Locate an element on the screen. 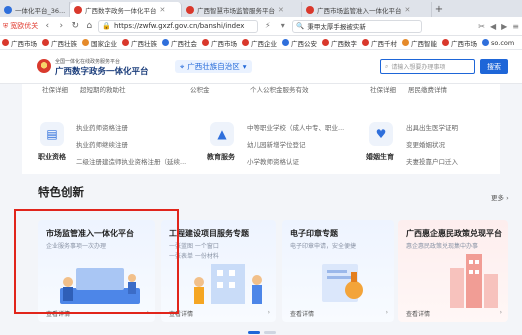  cut-off-item: 个人公积金服务有效 is located at coordinates (279, 89).